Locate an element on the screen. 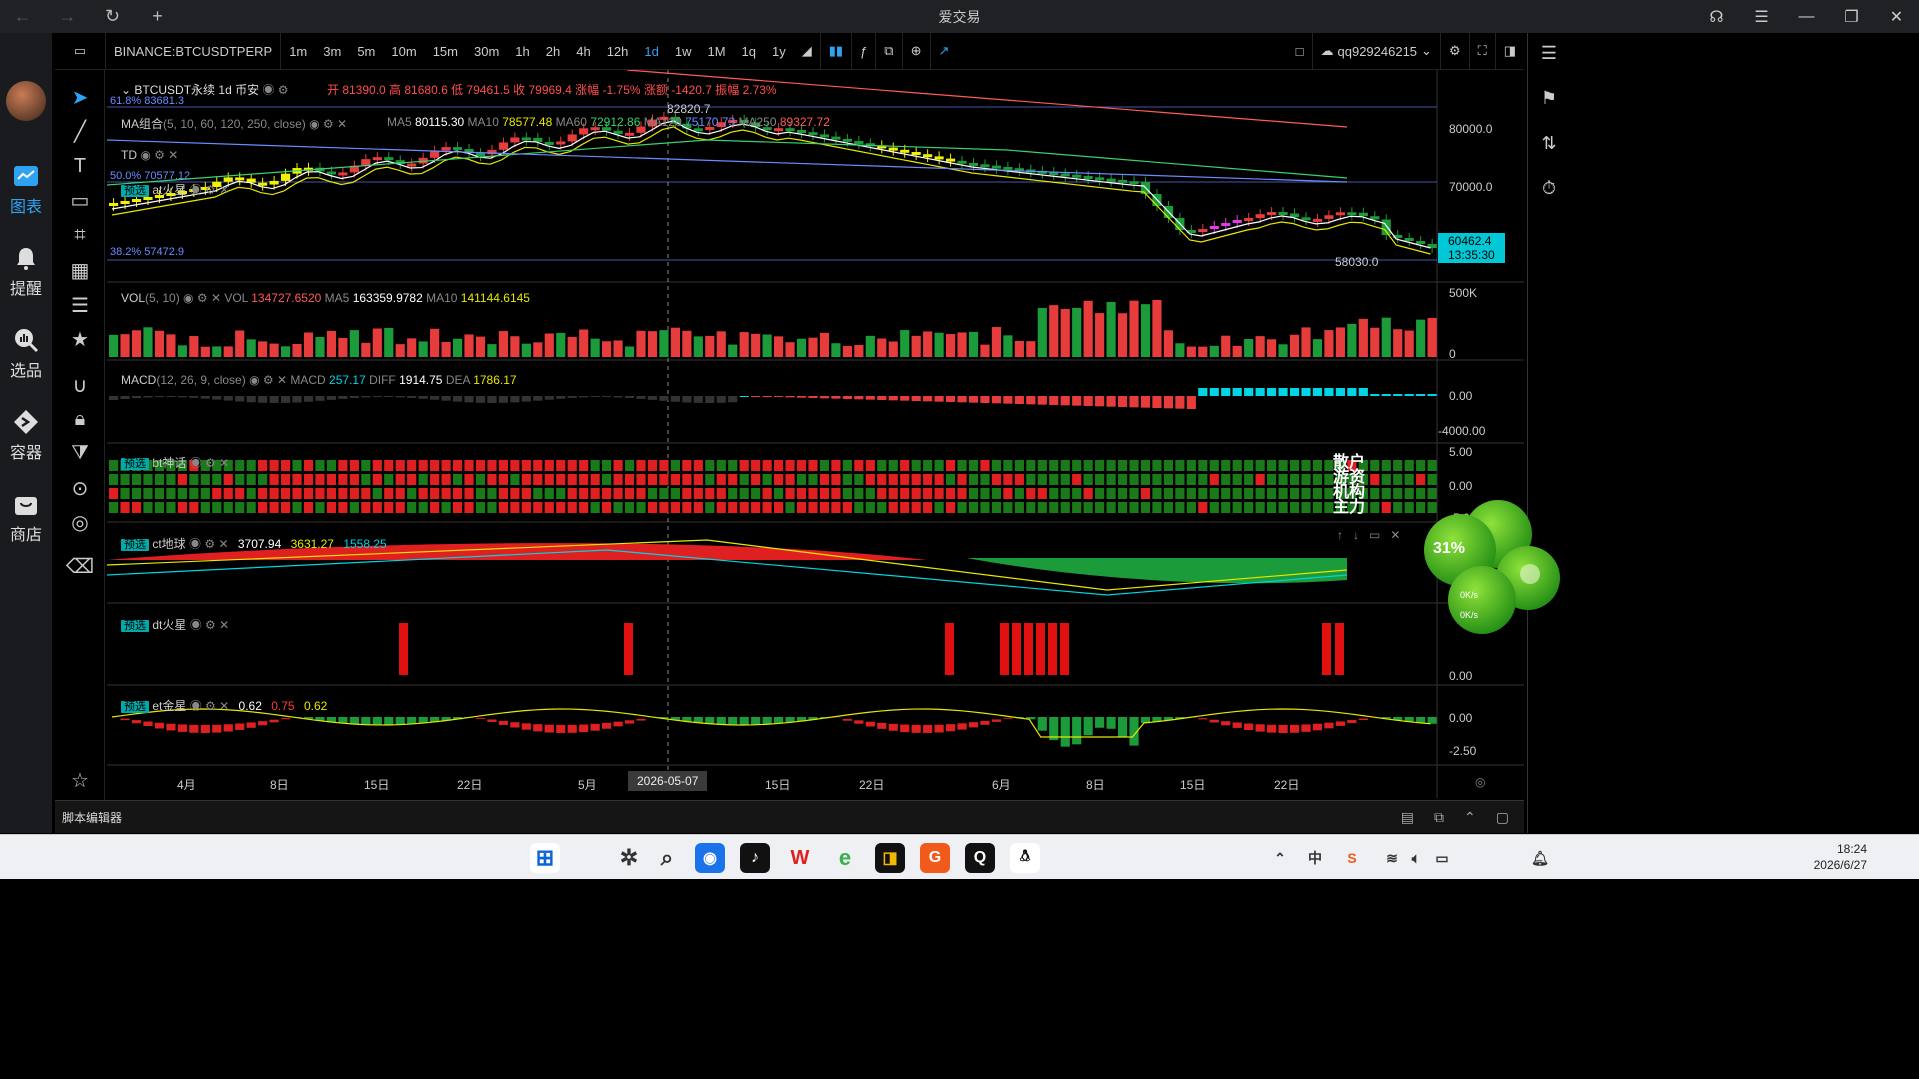 The image size is (1919, 1079). script-editor-bar: 脚本编辑器 ▤ ⧉ ⌃ ▢ is located at coordinates (789, 816).